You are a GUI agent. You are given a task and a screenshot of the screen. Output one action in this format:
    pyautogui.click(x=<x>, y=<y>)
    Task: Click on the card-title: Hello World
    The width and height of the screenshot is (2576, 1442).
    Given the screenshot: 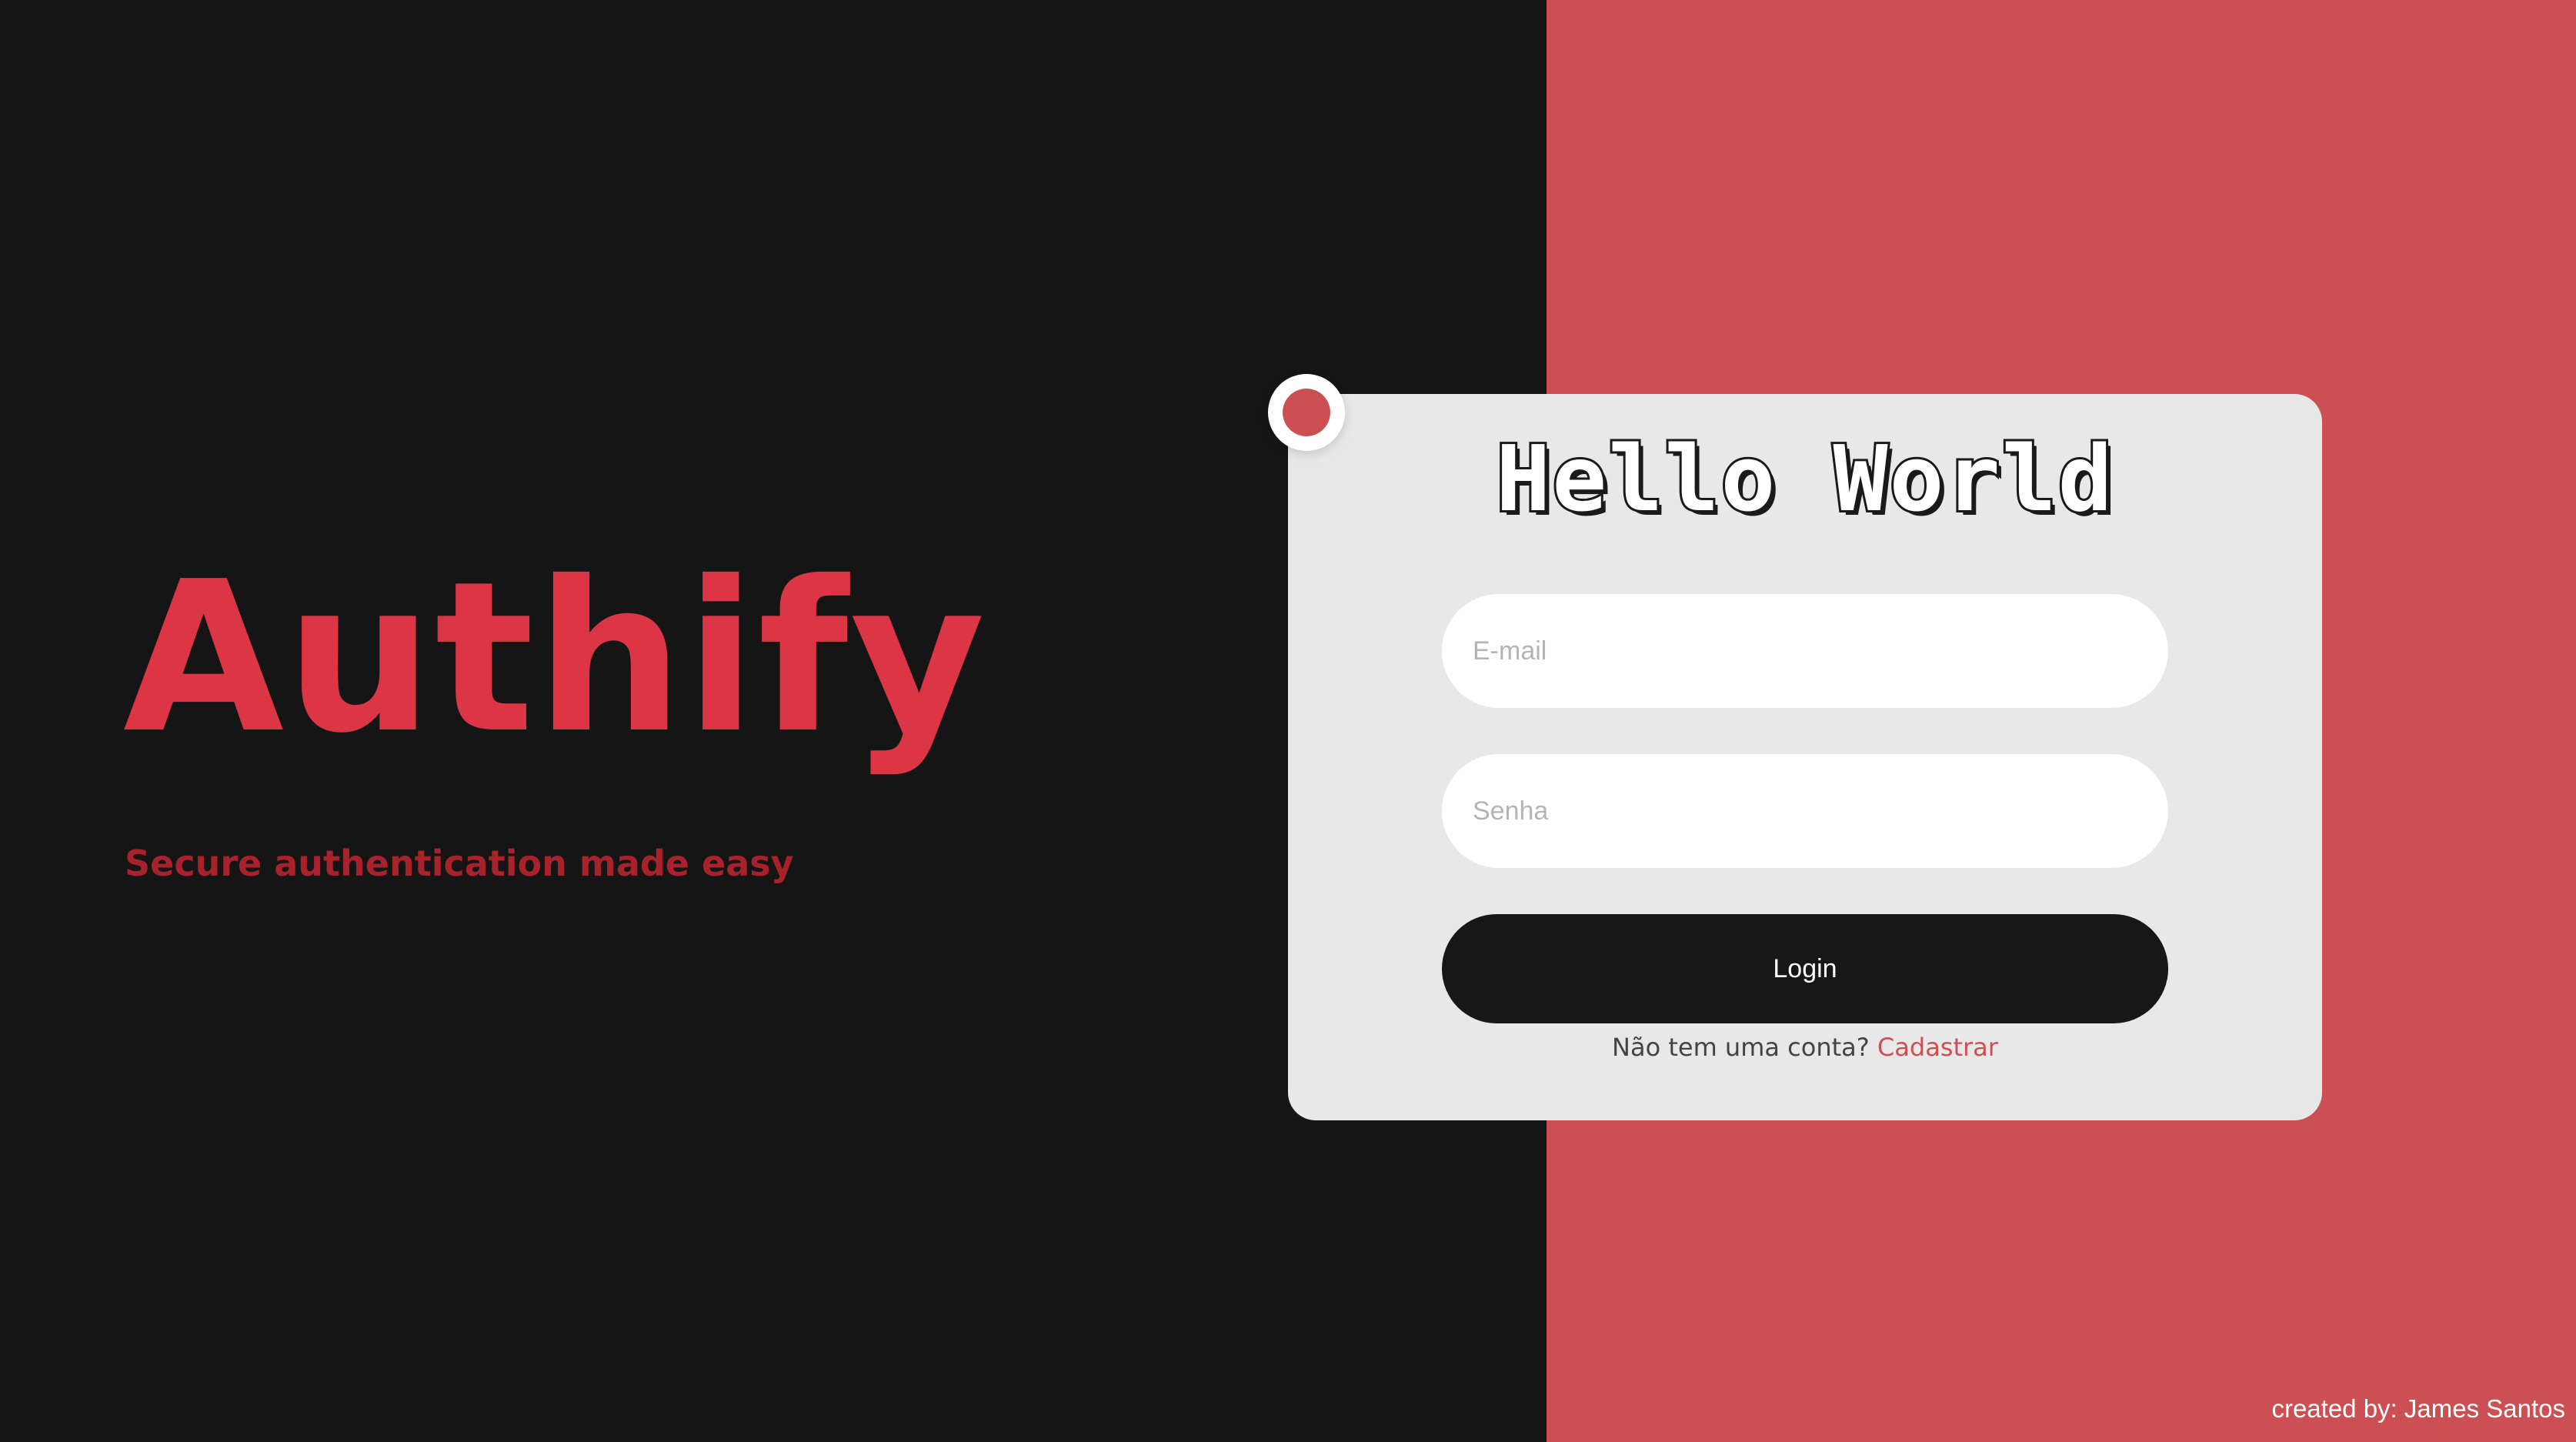 What is the action you would take?
    pyautogui.click(x=1804, y=479)
    